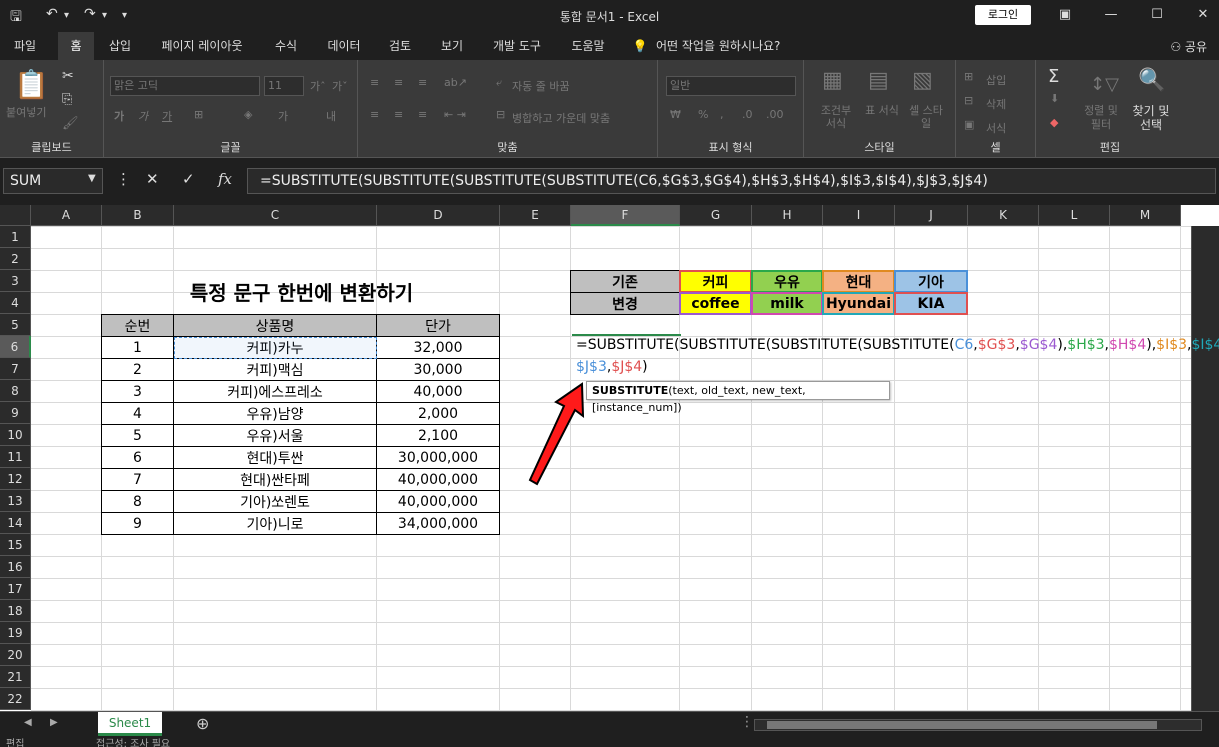 This screenshot has width=1219, height=747. What do you see at coordinates (438, 523) in the screenshot?
I see `table-cell: 34,000,000` at bounding box center [438, 523].